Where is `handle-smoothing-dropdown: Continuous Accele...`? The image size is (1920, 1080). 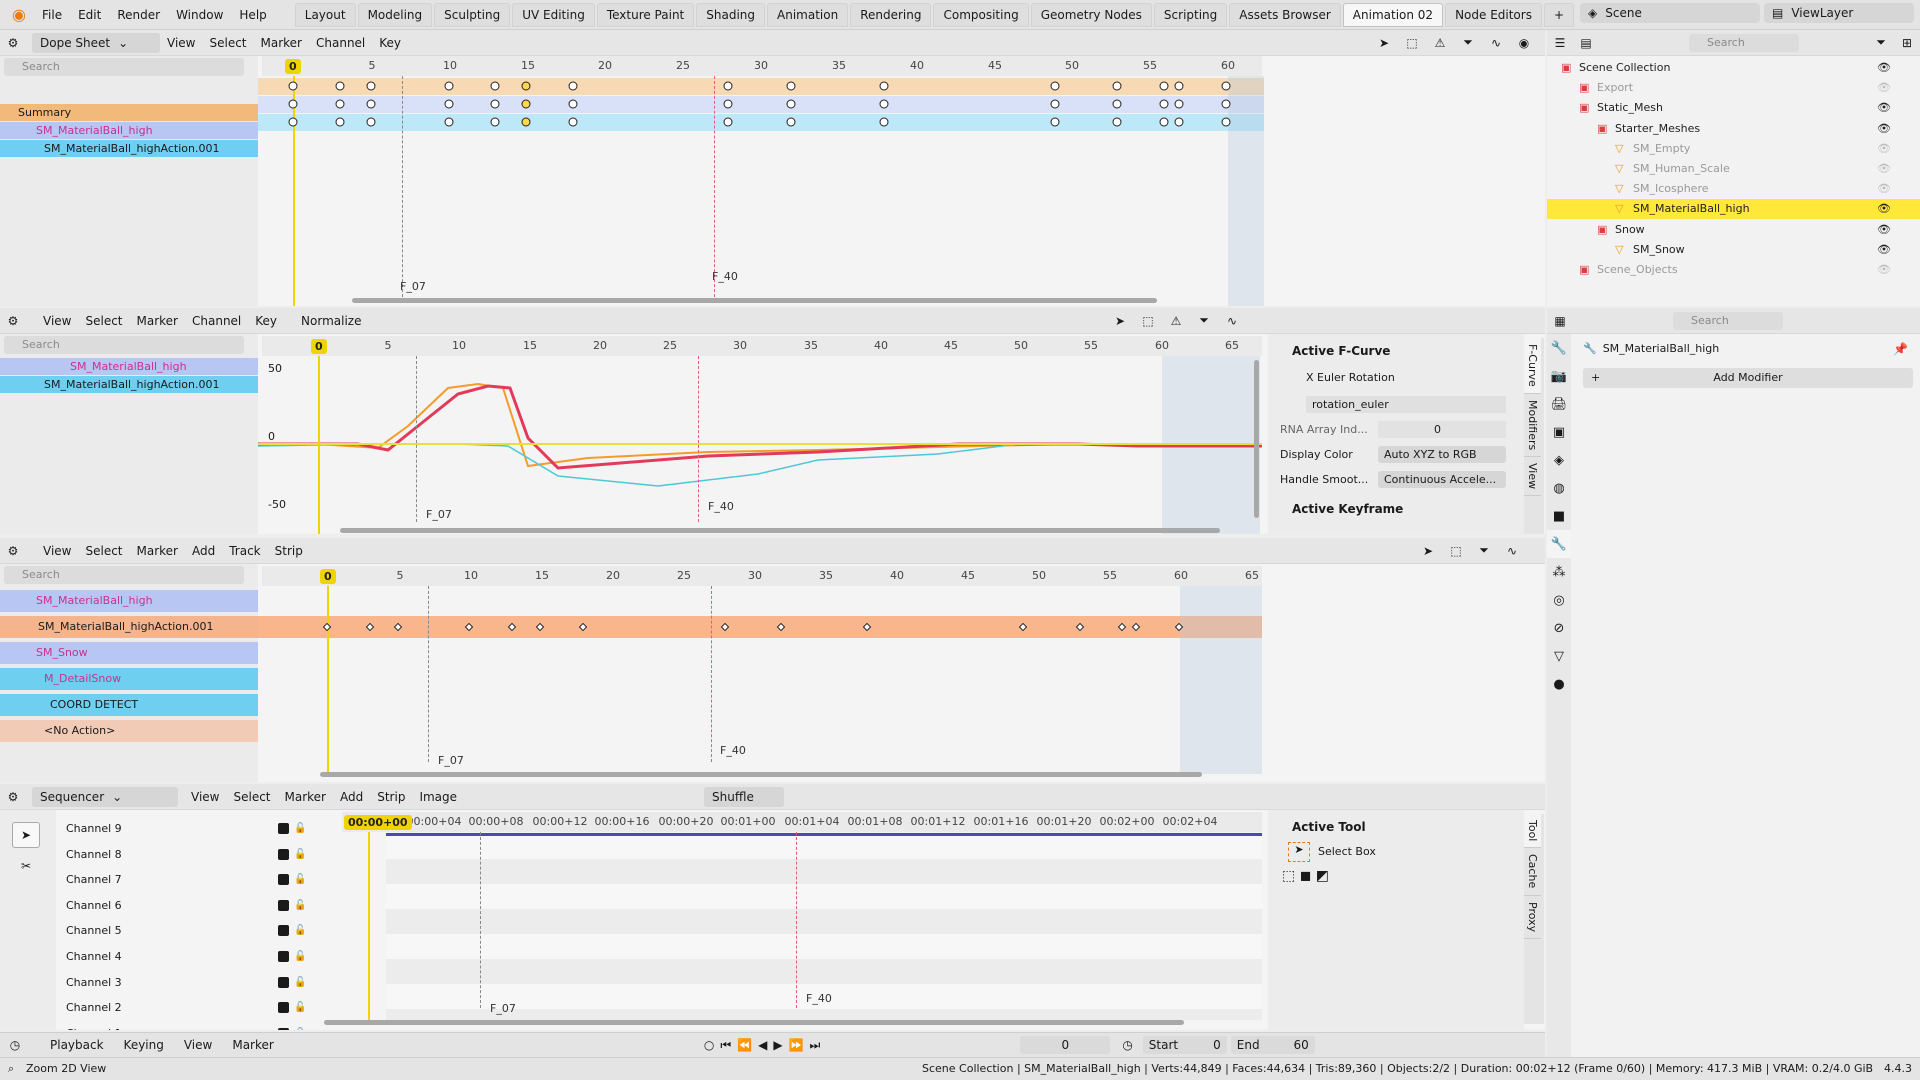 handle-smoothing-dropdown: Continuous Accele... is located at coordinates (1442, 479).